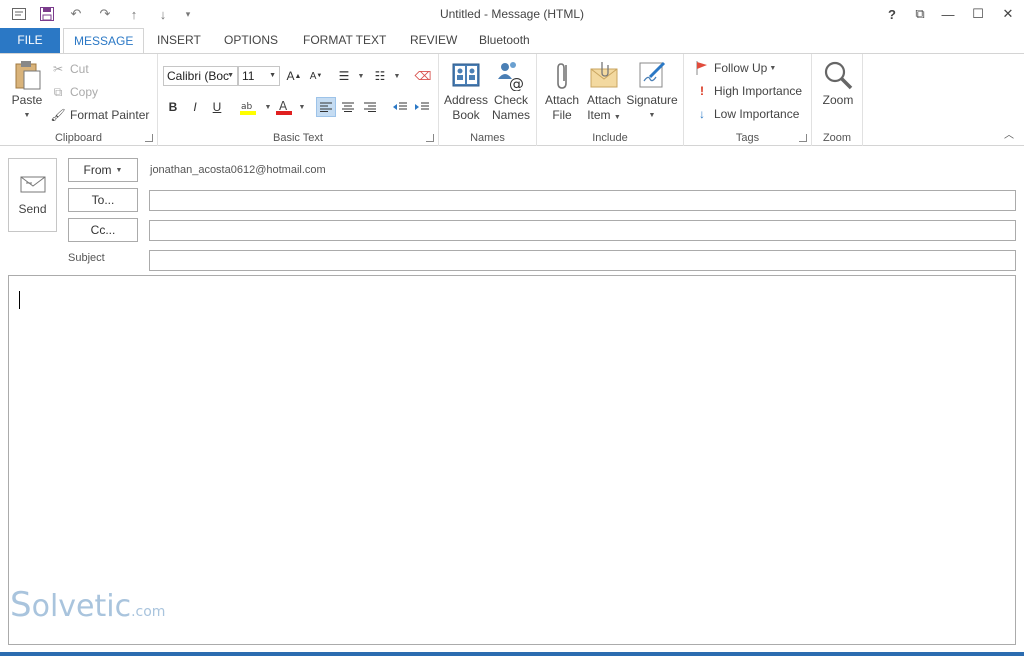 The width and height of the screenshot is (1024, 656). What do you see at coordinates (370, 107) in the screenshot?
I see `align-right-icon` at bounding box center [370, 107].